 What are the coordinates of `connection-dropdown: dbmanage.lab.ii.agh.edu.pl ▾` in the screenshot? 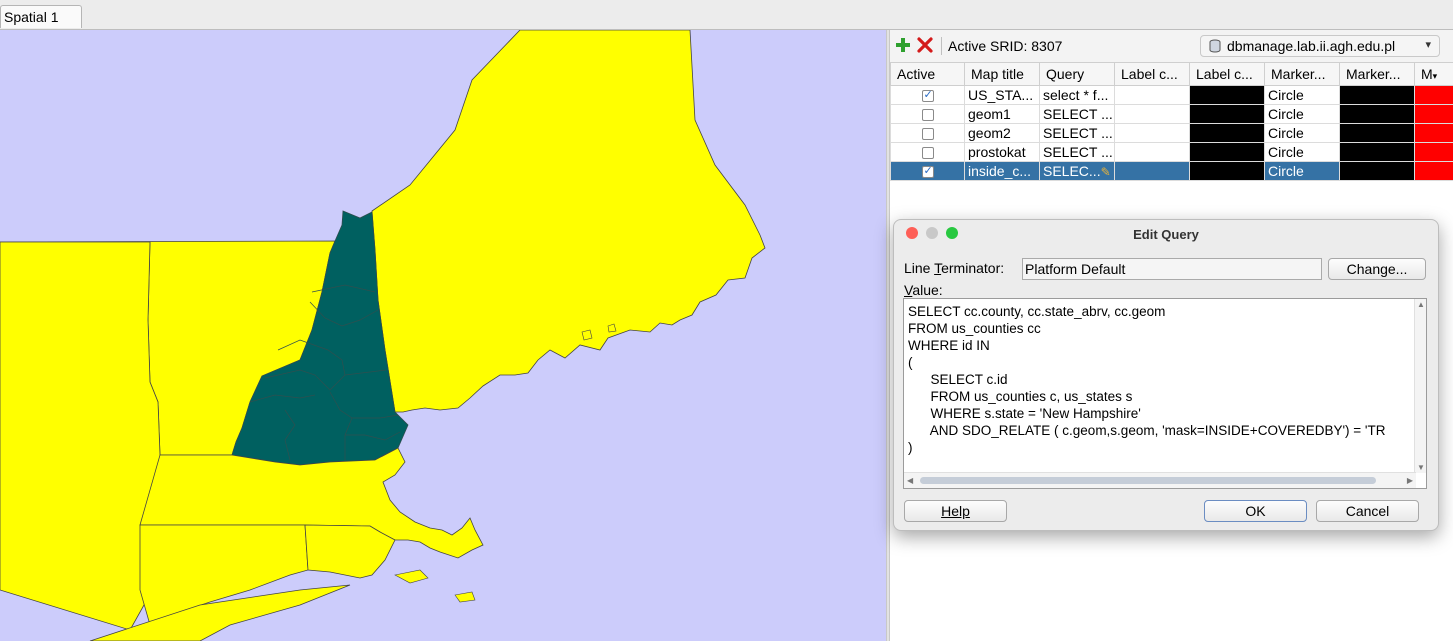 It's located at (1320, 46).